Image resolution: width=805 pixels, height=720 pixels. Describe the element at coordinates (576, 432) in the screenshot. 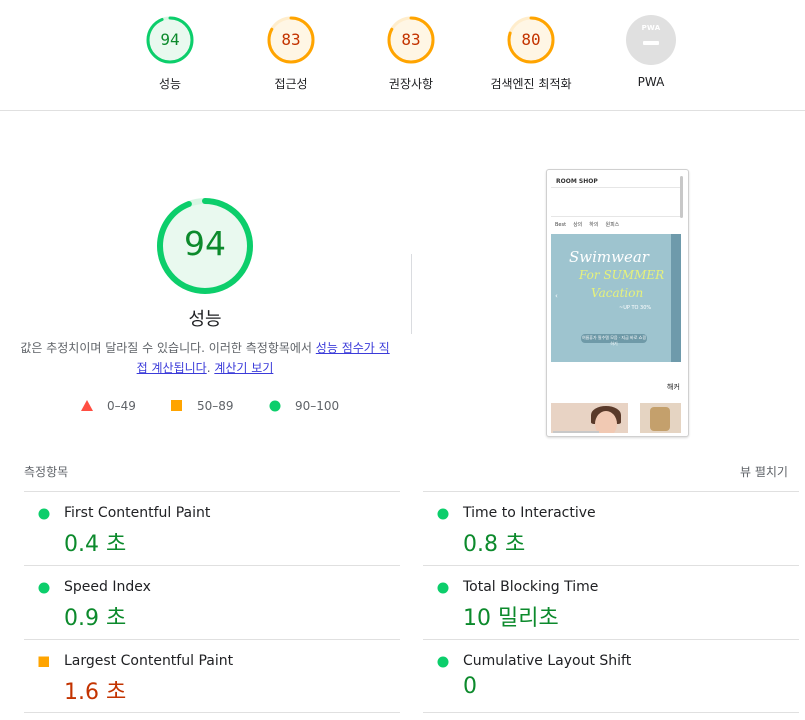

I see `screenshot-hscrollbar` at that location.